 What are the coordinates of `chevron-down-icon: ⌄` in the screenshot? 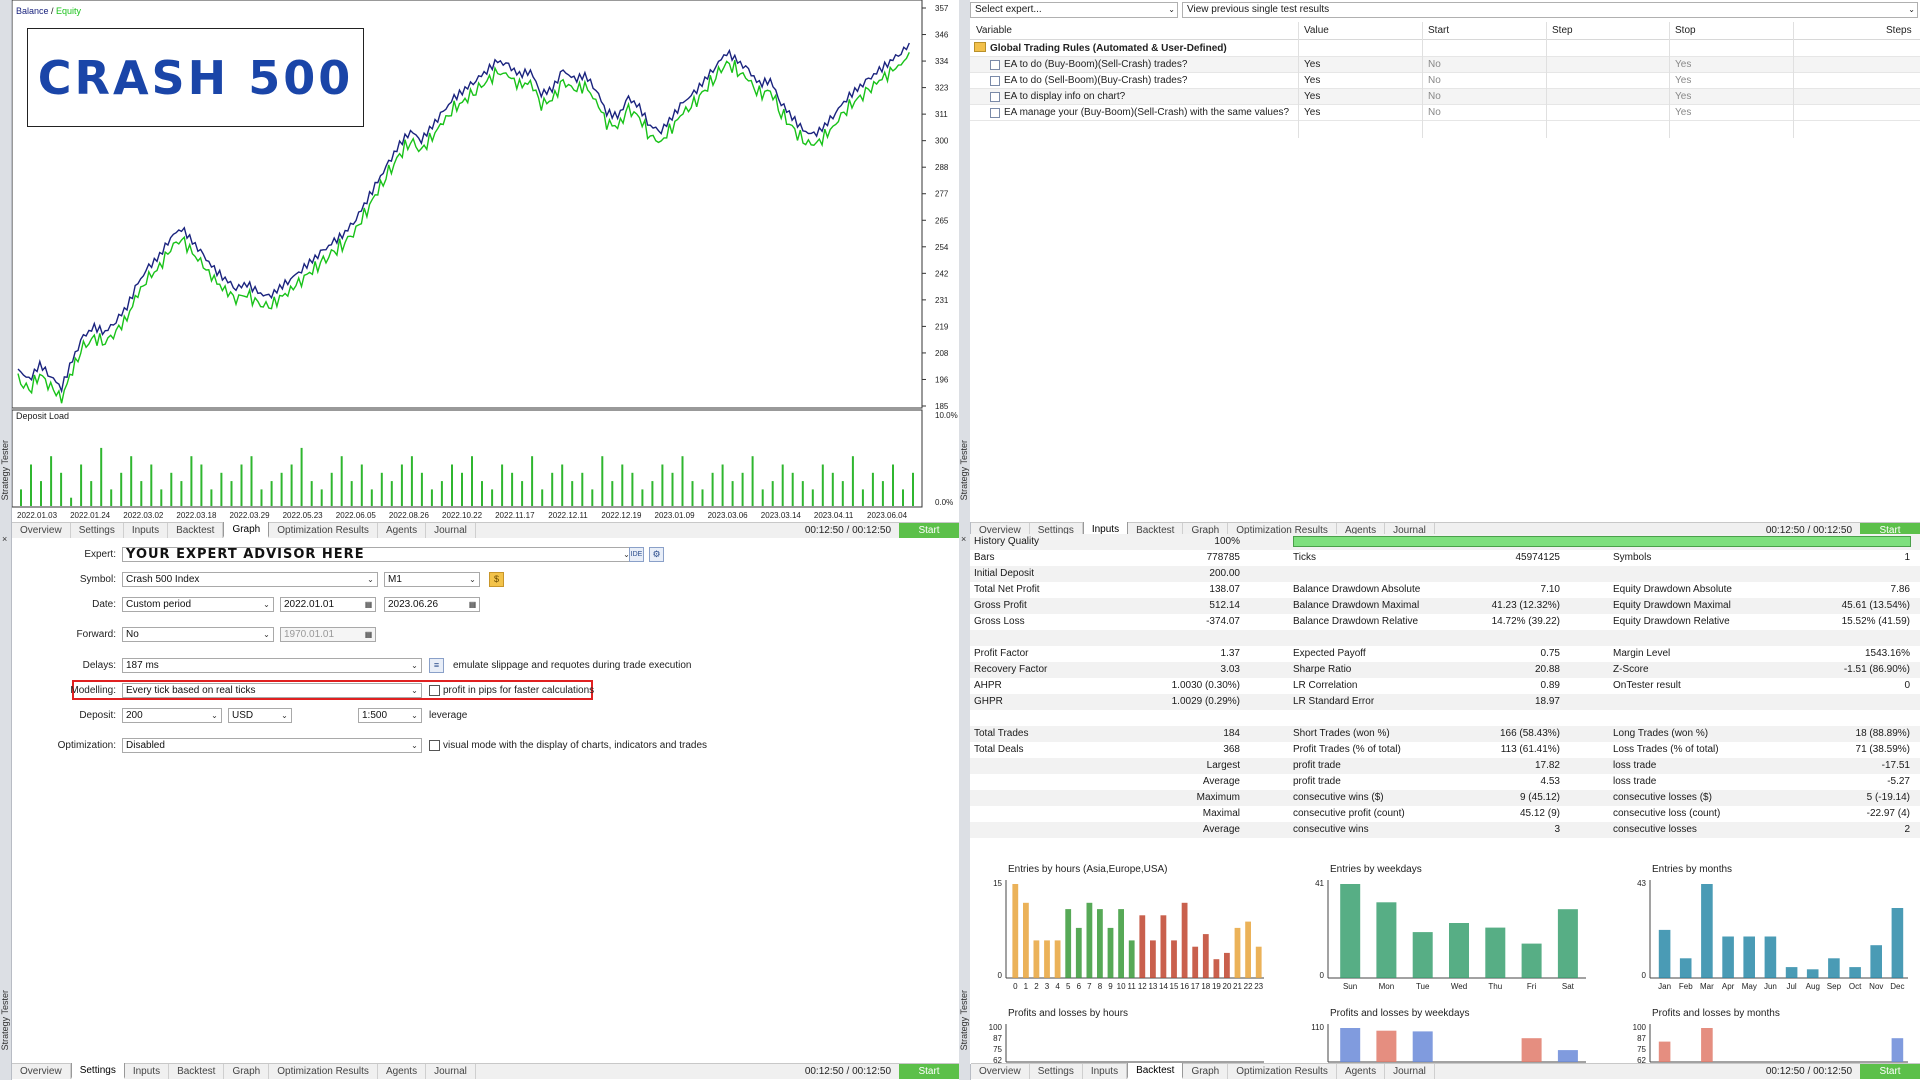 It's located at (266, 634).